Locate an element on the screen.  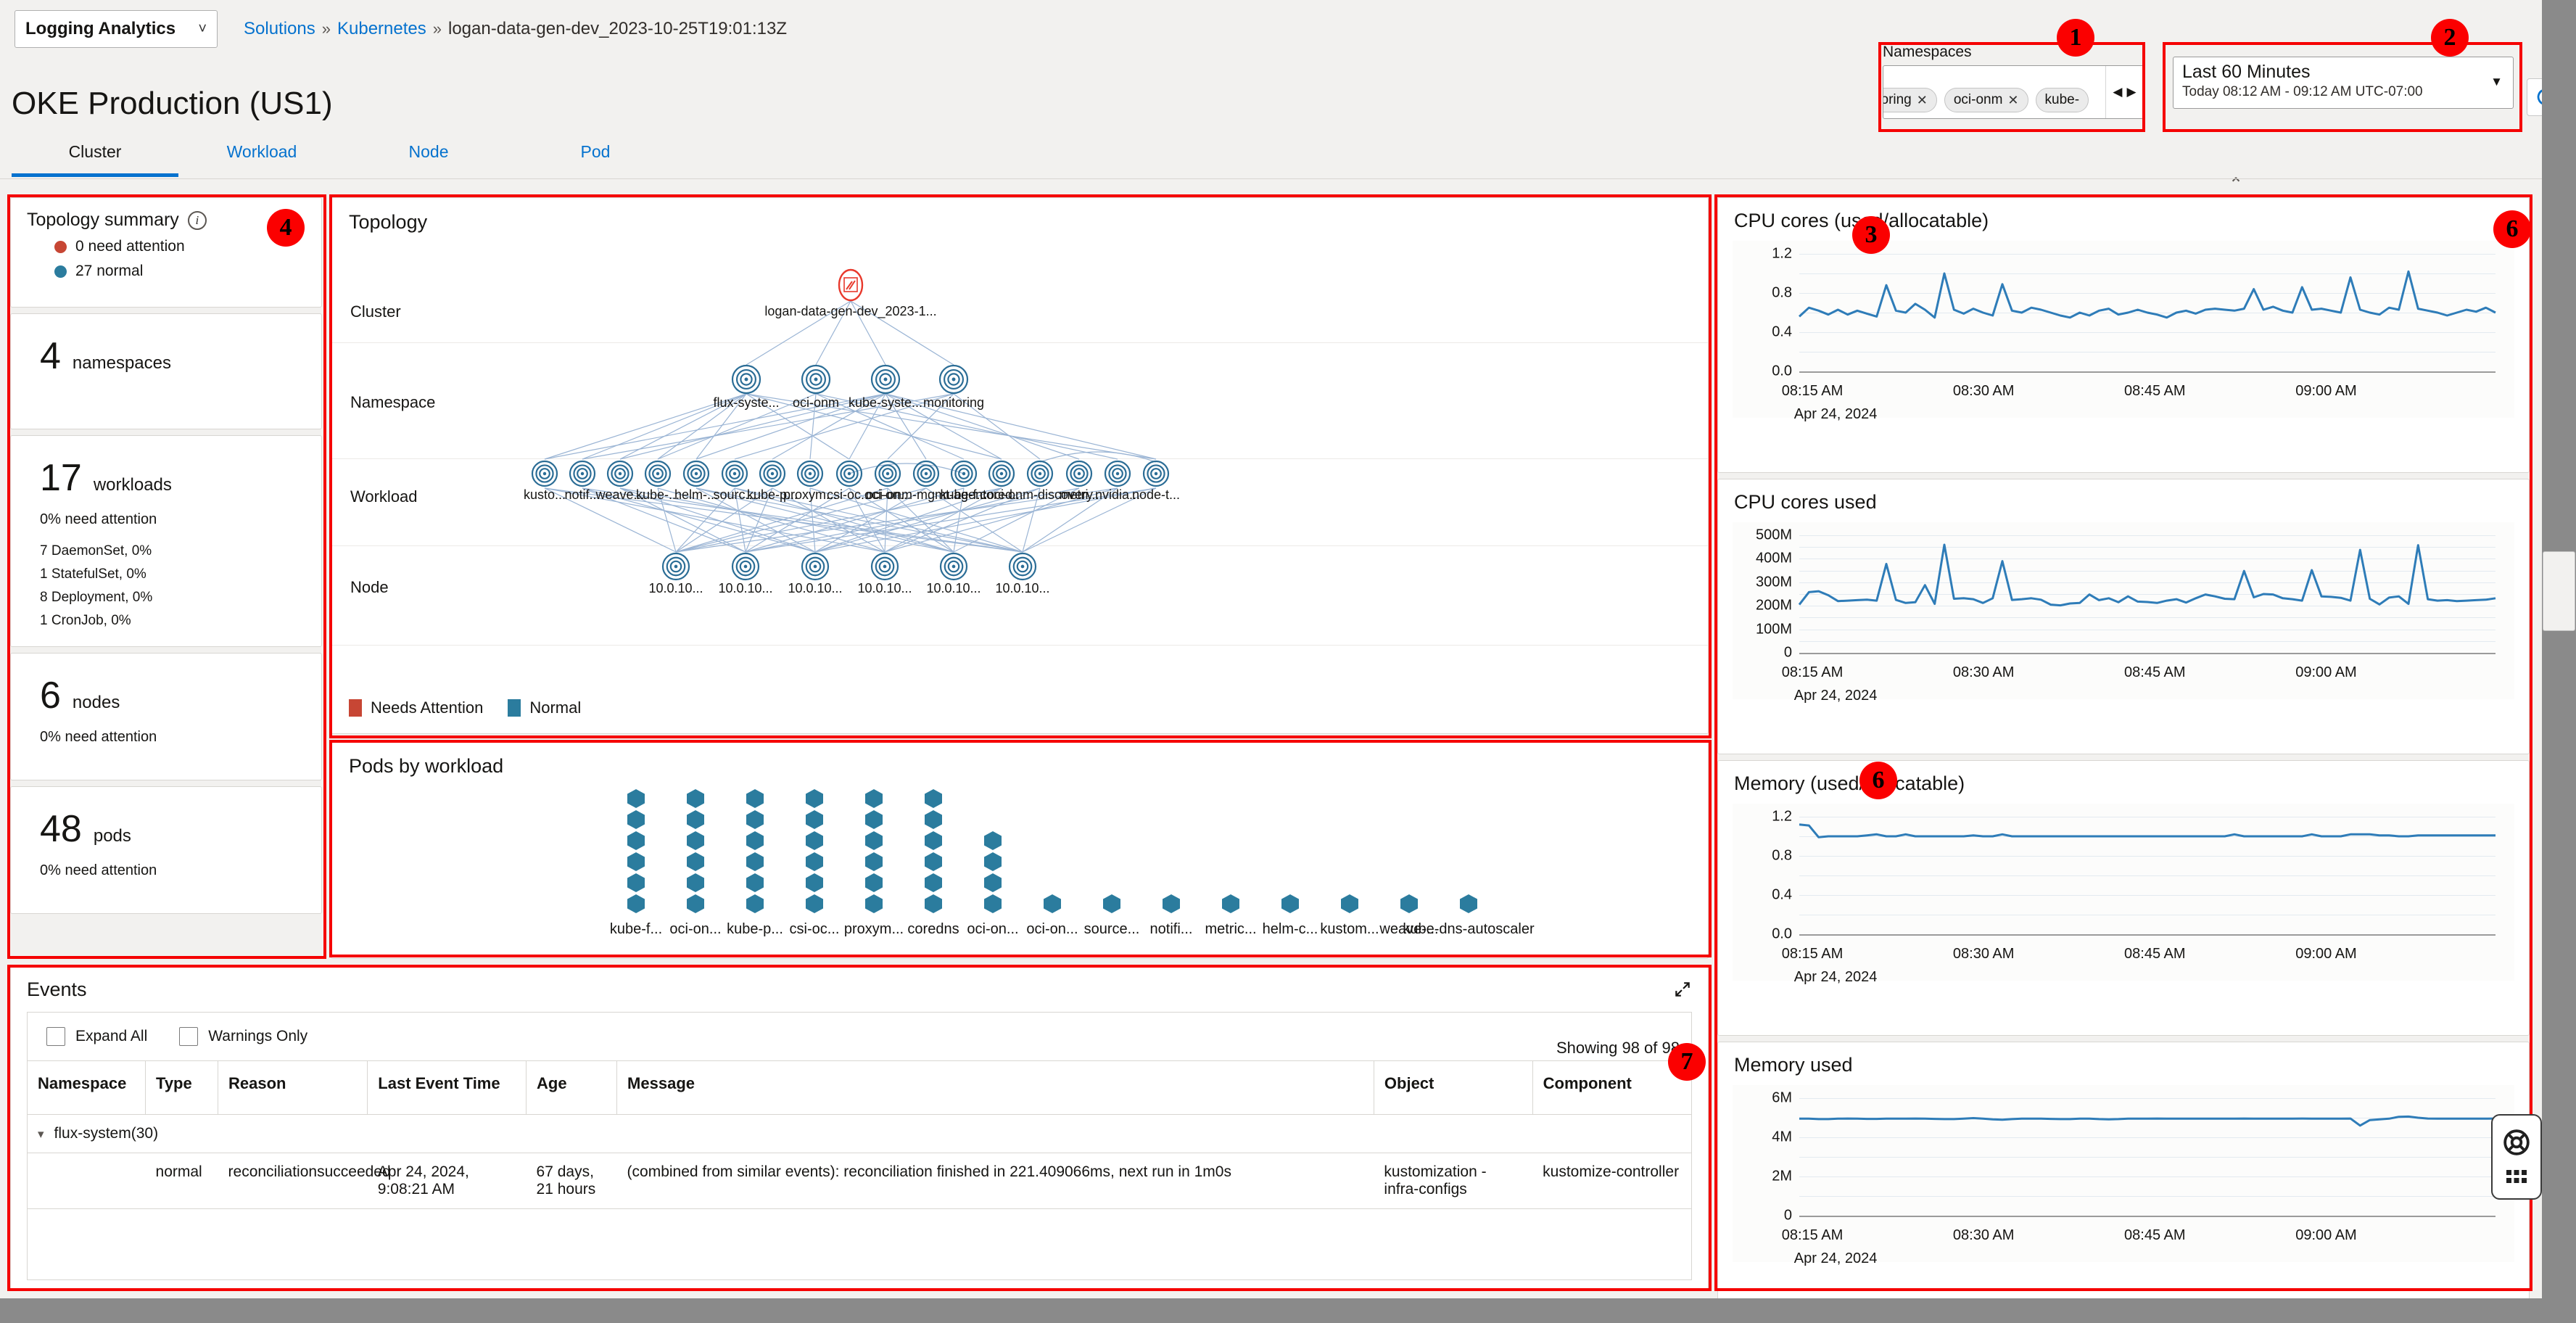
service-selector: Logging Analytics ˅ is located at coordinates (116, 29).